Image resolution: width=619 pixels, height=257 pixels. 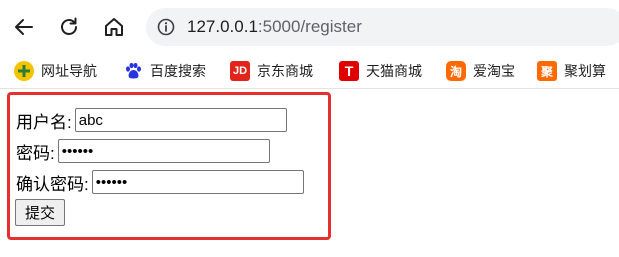 What do you see at coordinates (382, 27) in the screenshot?
I see `address-bar: 127.0.0.1:5000/register` at bounding box center [382, 27].